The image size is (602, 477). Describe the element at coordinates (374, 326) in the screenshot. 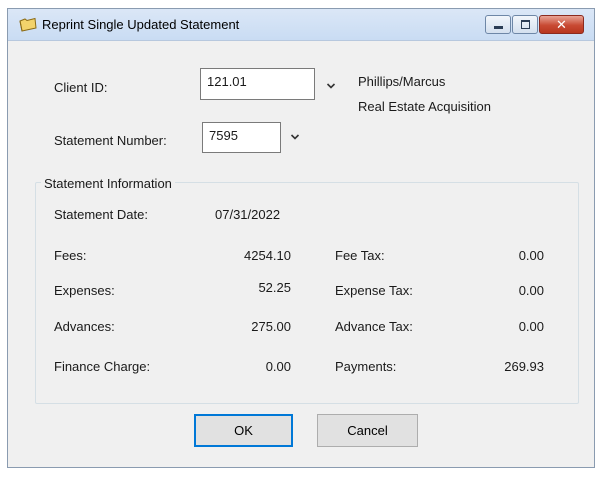

I see `advance-tax-label: Advance Tax:` at that location.